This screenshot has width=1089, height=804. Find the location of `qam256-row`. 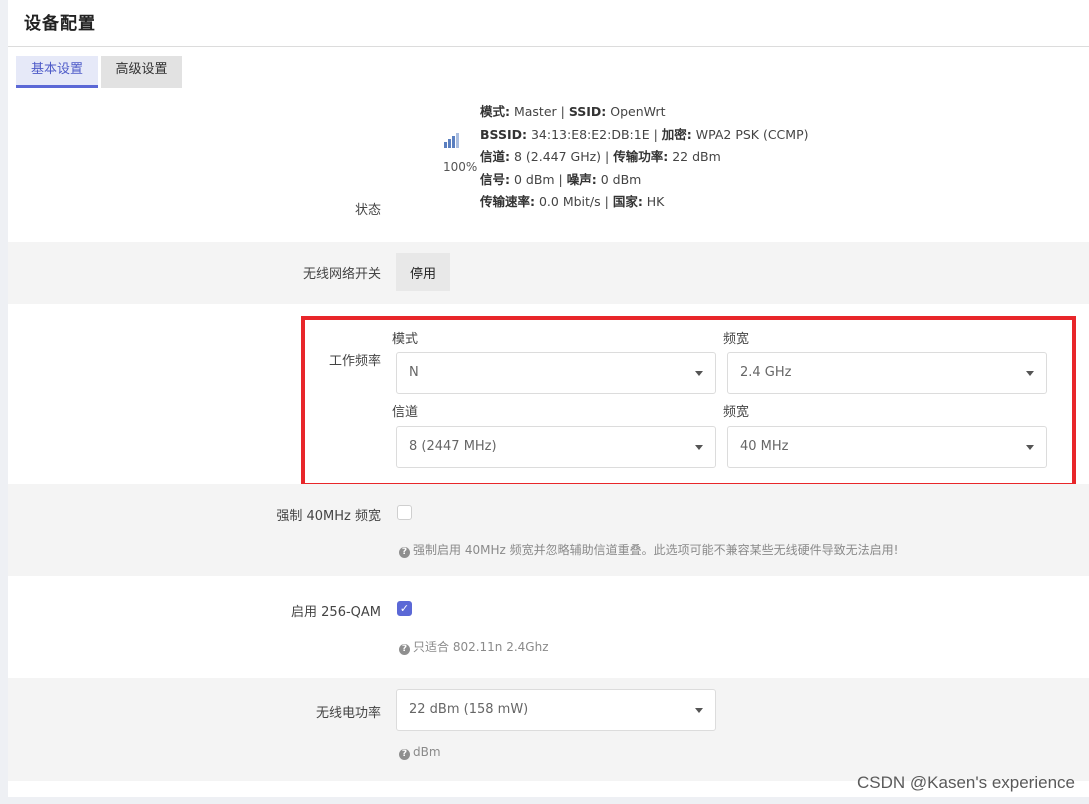

qam256-row is located at coordinates (548, 627).